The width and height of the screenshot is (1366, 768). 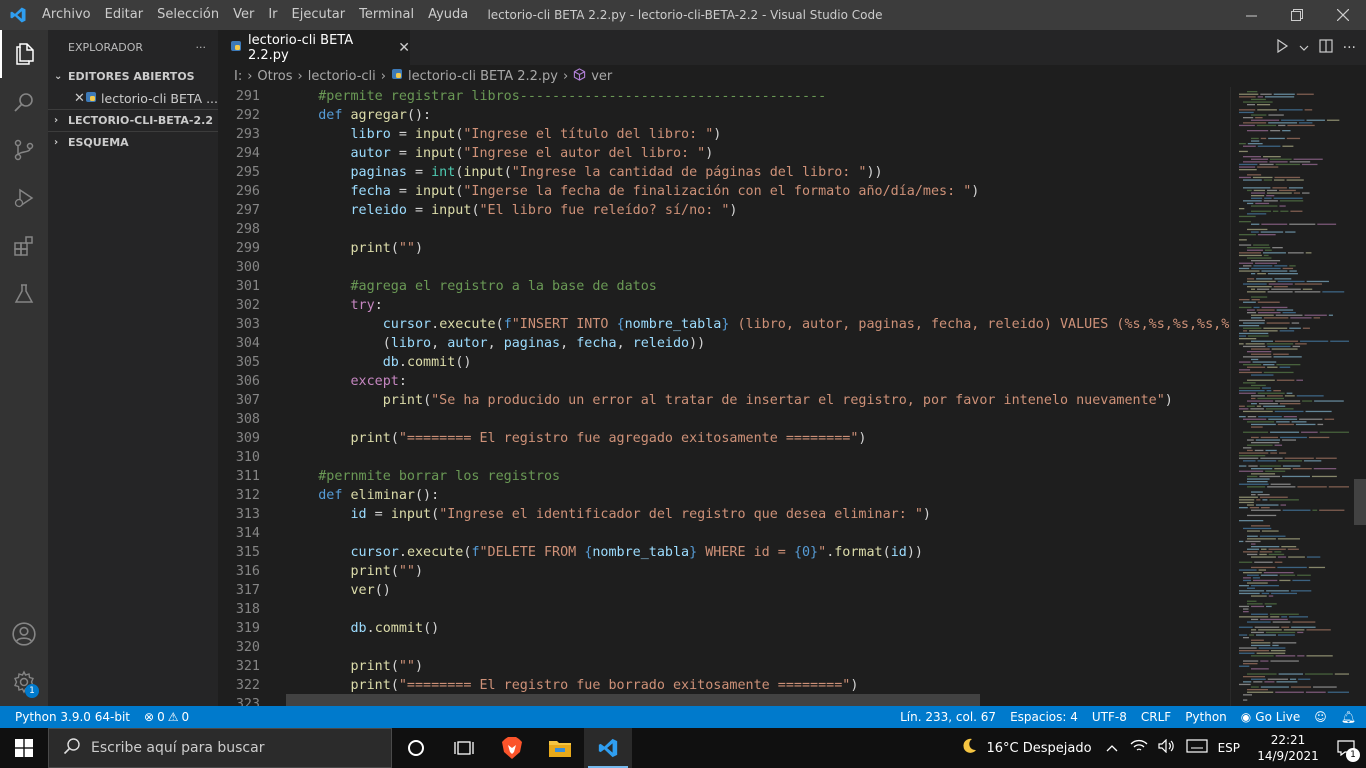 I want to click on close-icon: ✕, so click(x=79, y=98).